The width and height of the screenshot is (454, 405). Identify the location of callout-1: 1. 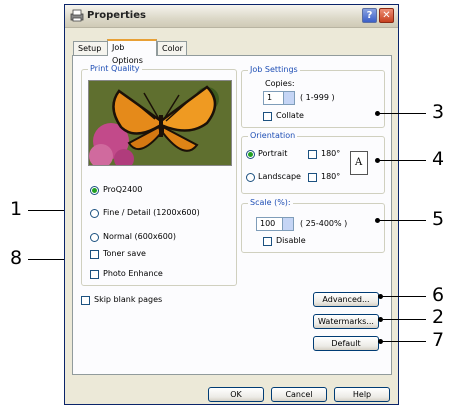
(16, 209).